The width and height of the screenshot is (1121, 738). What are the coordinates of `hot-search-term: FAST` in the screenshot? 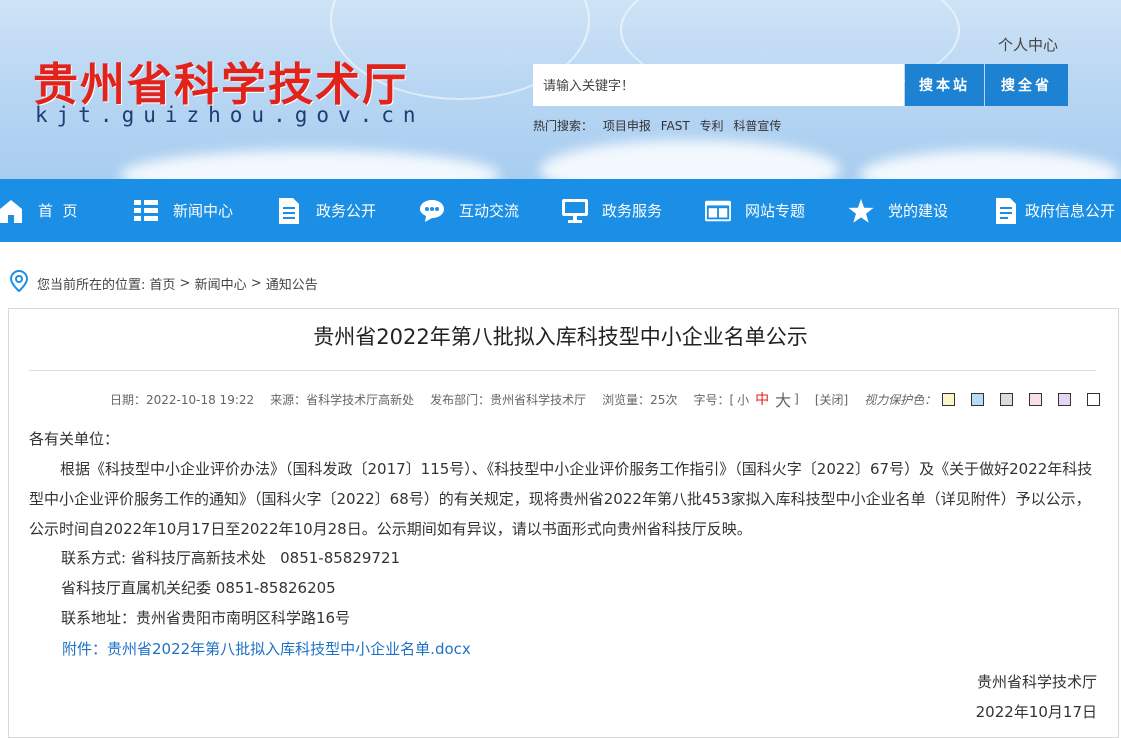 It's located at (675, 126).